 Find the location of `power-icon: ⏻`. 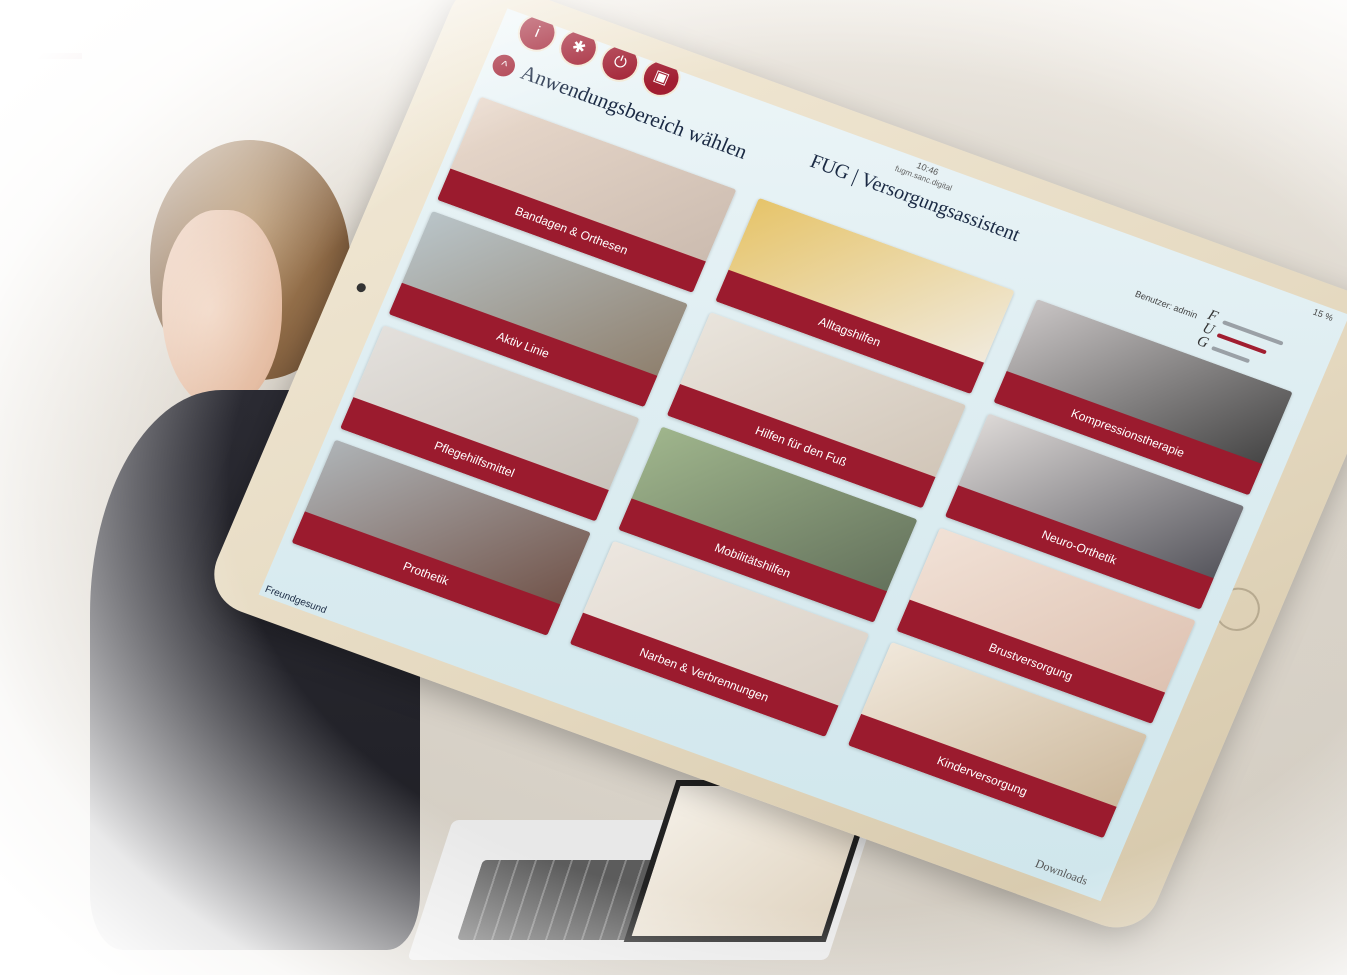

power-icon: ⏻ is located at coordinates (620, 63).